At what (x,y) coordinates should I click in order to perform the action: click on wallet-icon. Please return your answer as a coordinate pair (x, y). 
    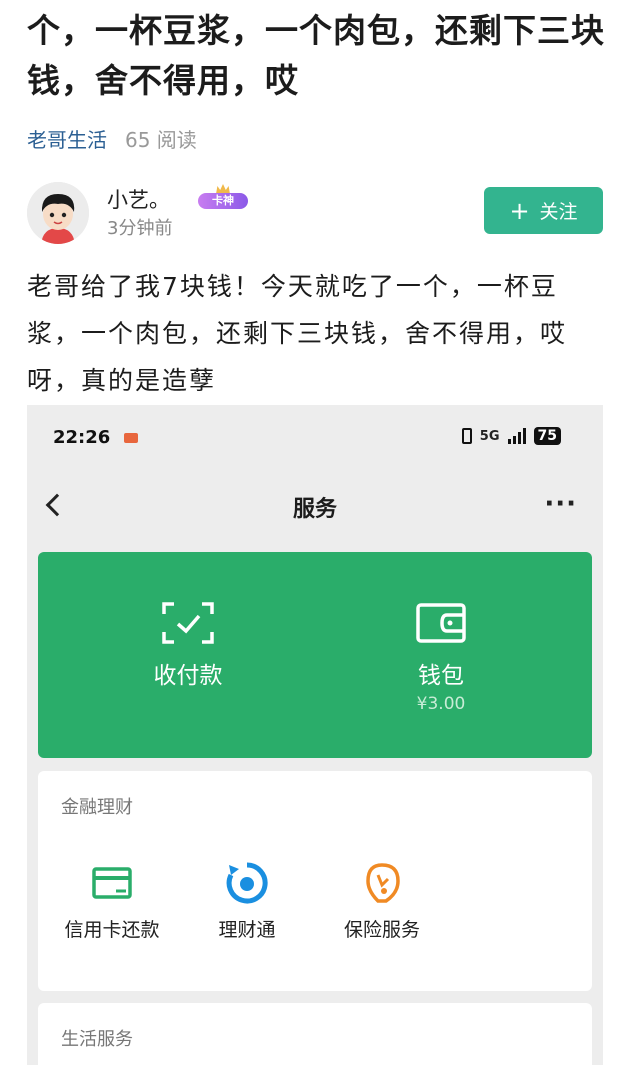
    Looking at the image, I should click on (441, 623).